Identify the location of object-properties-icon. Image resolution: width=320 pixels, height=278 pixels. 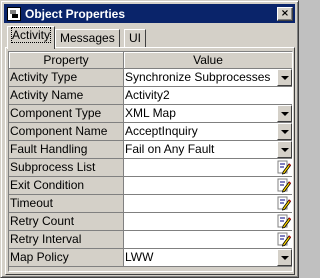
(14, 13).